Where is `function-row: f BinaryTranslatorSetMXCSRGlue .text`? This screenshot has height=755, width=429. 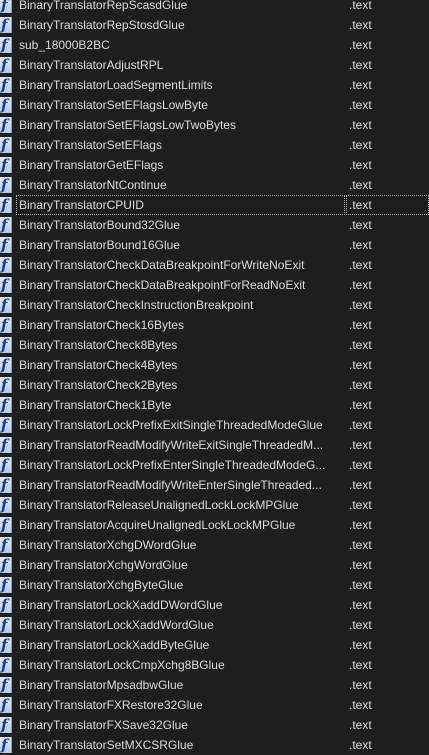 function-row: f BinaryTranslatorSetMXCSRGlue .text is located at coordinates (214, 745).